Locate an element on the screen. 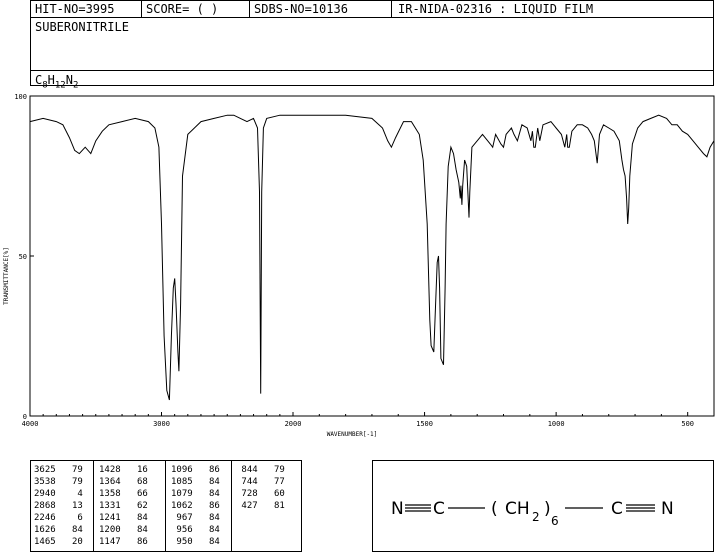 Image resolution: width=715 pixels, height=555 pixels. structure-box: N C ( CH 2 ) 6 C N is located at coordinates (543, 506).